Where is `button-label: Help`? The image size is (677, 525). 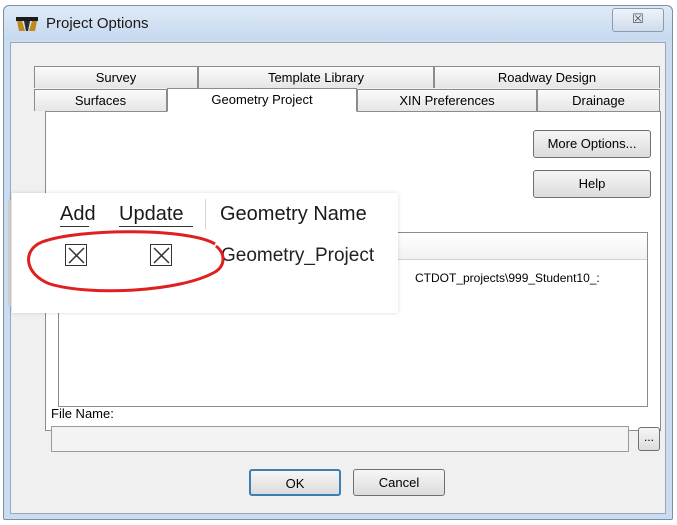
button-label: Help is located at coordinates (592, 183).